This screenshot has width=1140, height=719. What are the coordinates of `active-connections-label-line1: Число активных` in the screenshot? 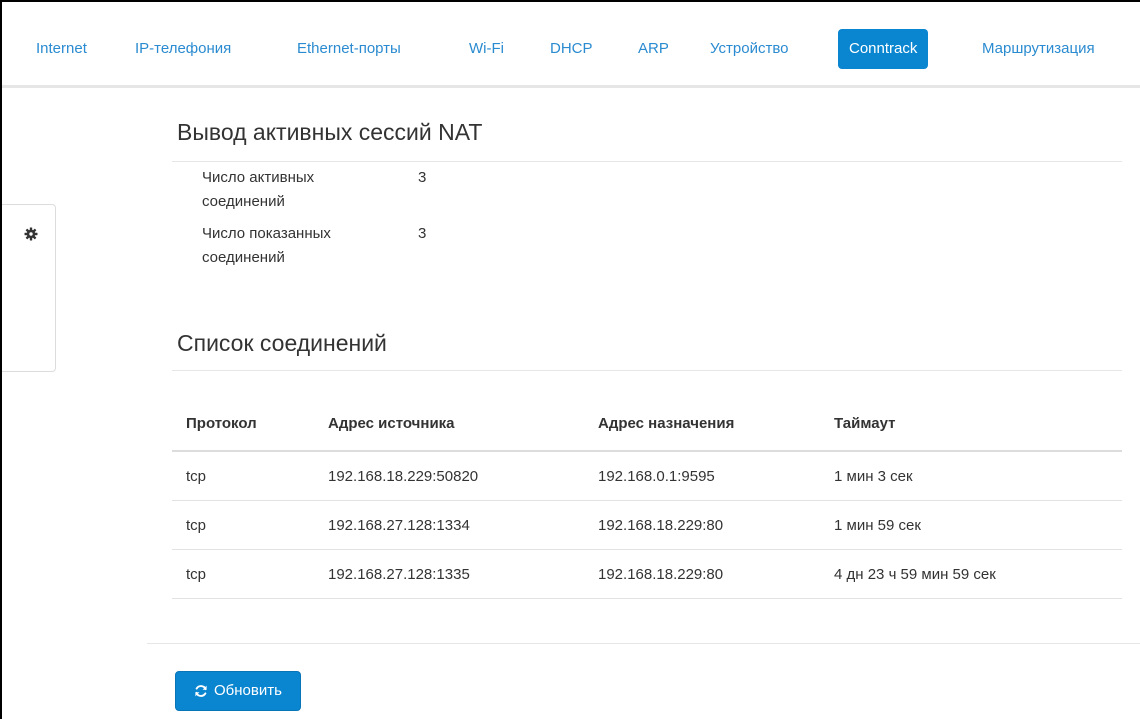 It's located at (258, 177).